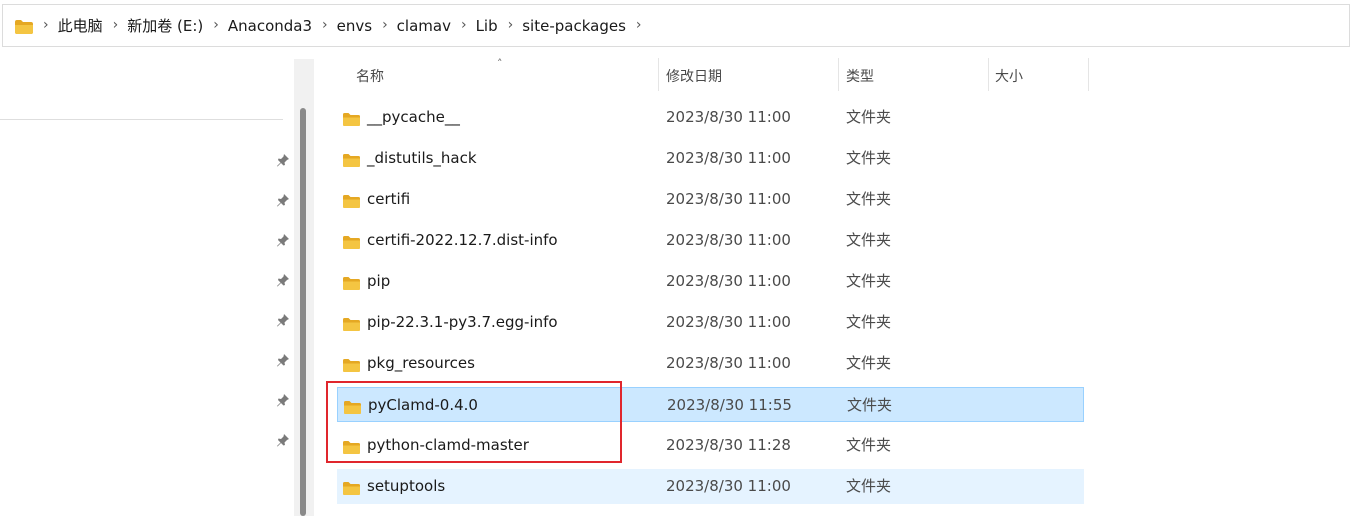 The image size is (1350, 516). What do you see at coordinates (378, 281) in the screenshot?
I see `file-name: pip` at bounding box center [378, 281].